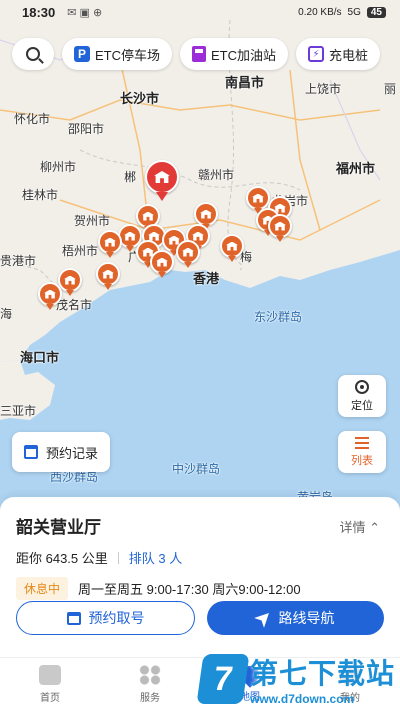  I want to click on booking-records-label: 预约记录, so click(72, 453).